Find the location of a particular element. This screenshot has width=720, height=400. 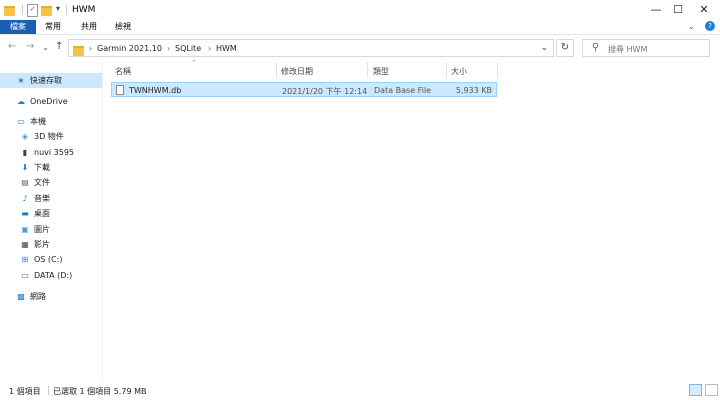

sidebar-item-documents: ▤ 文件 is located at coordinates (35, 182).